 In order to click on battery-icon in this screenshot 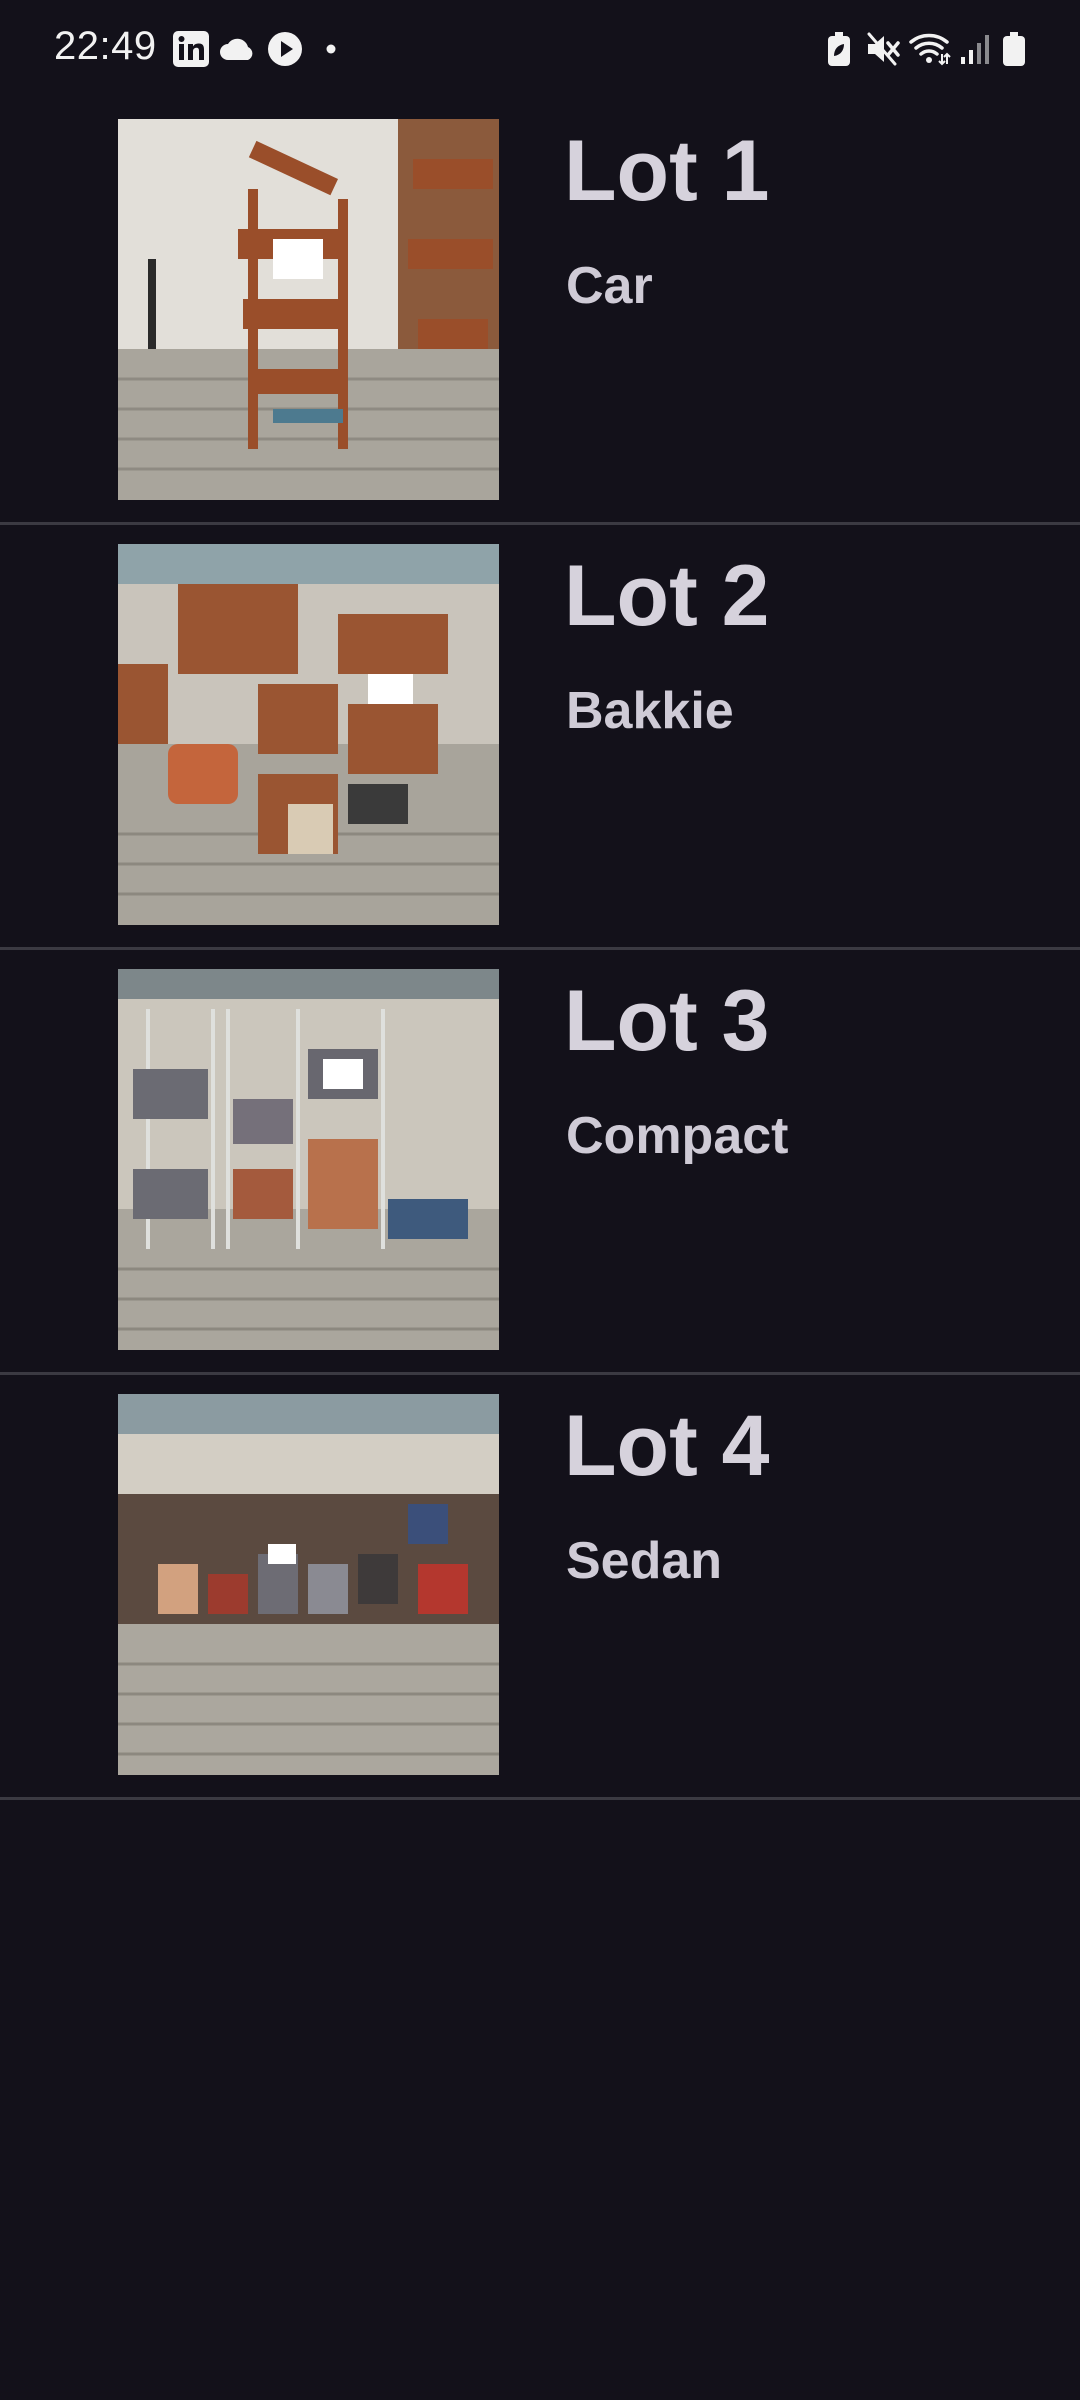, I will do `click(1014, 49)`.